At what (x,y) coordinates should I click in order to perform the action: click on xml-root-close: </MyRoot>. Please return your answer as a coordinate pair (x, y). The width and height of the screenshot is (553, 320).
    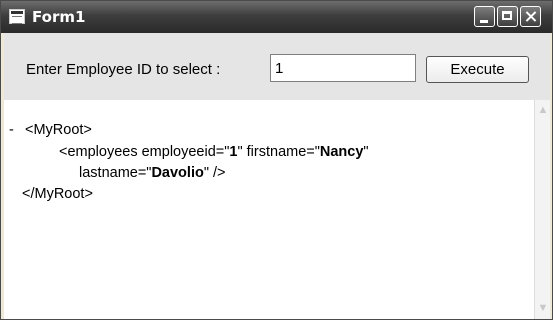
    Looking at the image, I should click on (57, 194).